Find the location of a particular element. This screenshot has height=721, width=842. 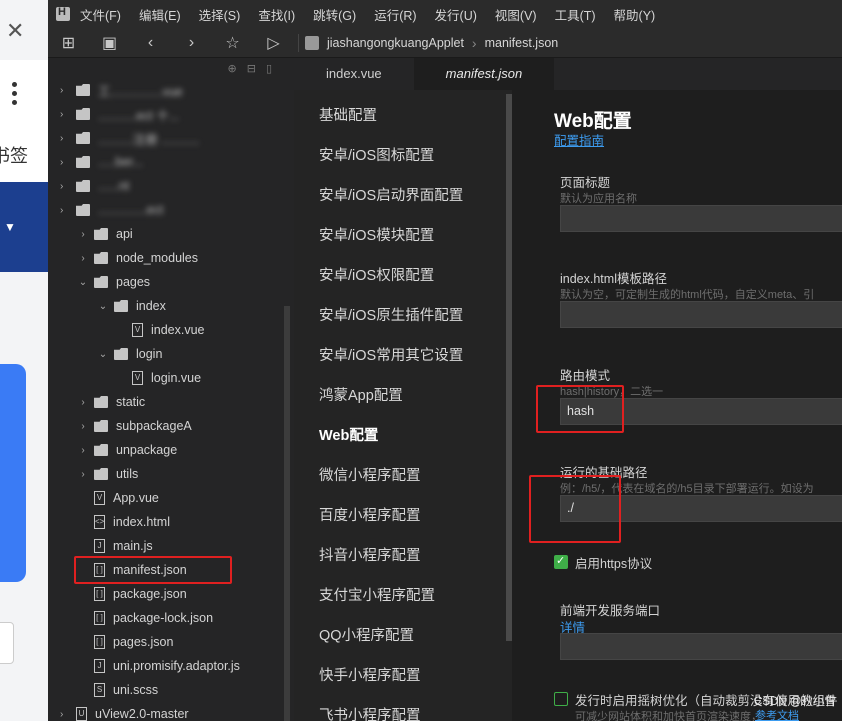

tree-row-main-js: Jmain.js is located at coordinates (167, 546).